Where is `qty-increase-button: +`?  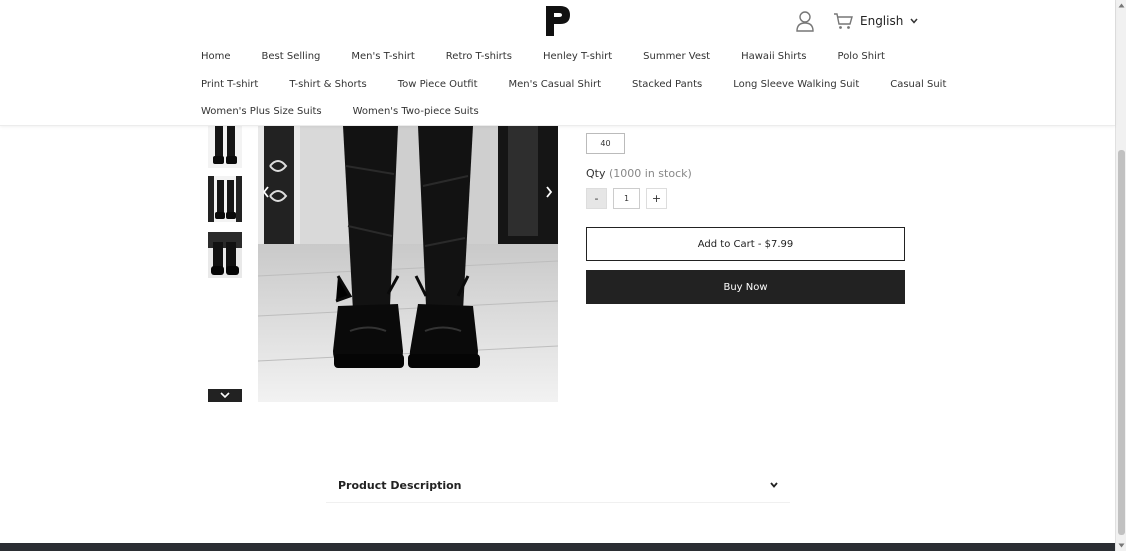 qty-increase-button: + is located at coordinates (656, 198).